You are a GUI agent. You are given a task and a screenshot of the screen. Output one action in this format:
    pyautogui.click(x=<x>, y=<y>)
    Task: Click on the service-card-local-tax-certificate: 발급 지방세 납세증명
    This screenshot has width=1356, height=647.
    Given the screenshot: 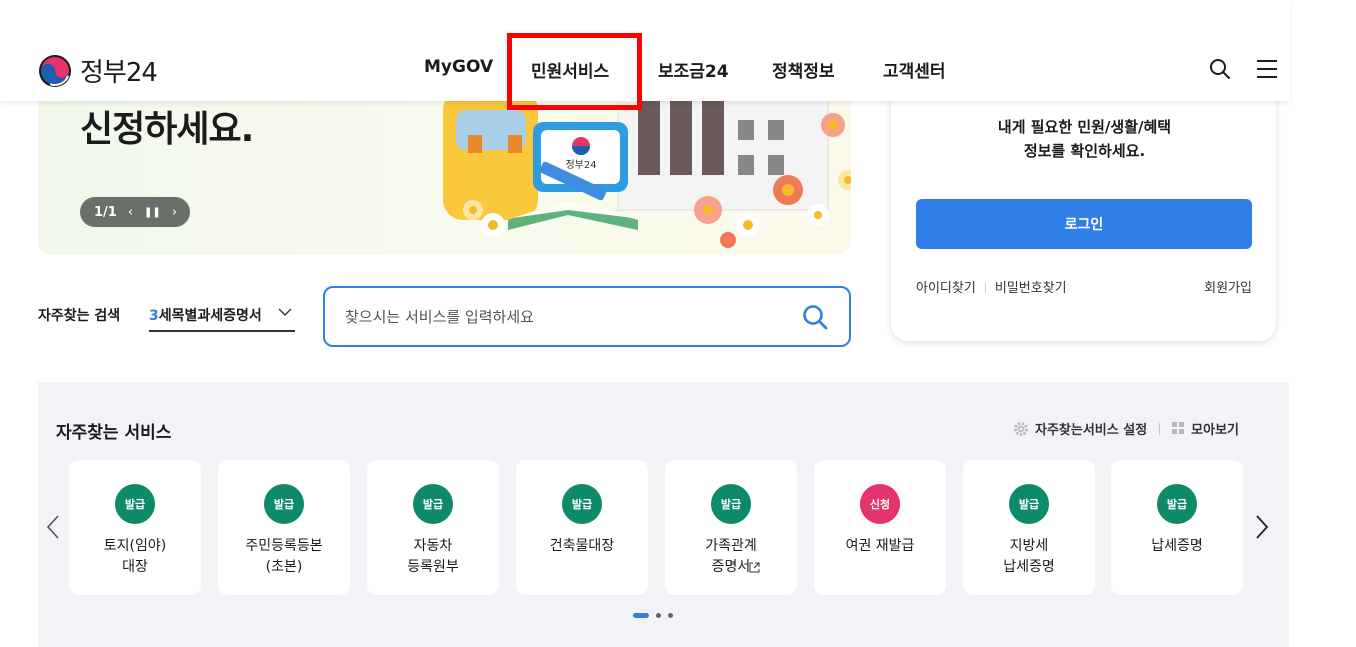 What is the action you would take?
    pyautogui.click(x=1029, y=527)
    